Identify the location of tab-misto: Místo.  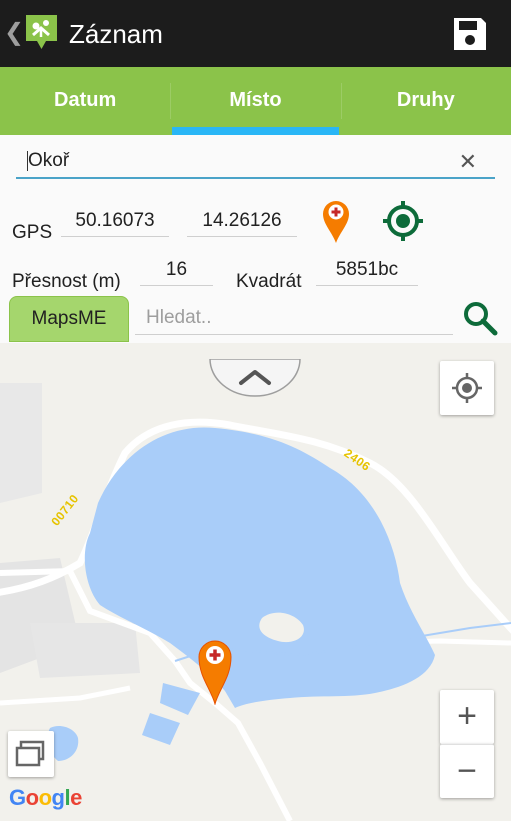
(255, 101).